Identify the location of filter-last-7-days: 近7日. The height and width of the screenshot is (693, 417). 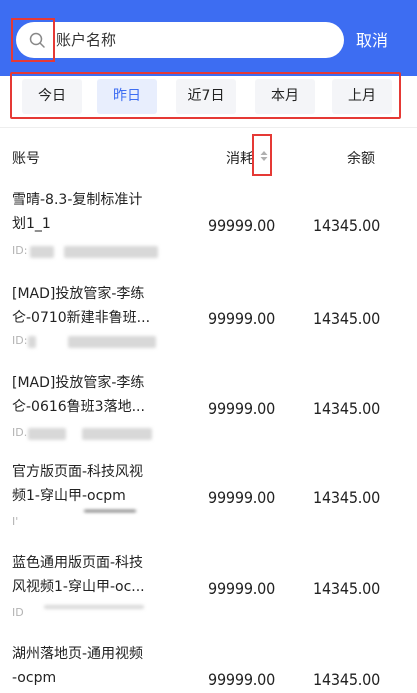
(206, 96).